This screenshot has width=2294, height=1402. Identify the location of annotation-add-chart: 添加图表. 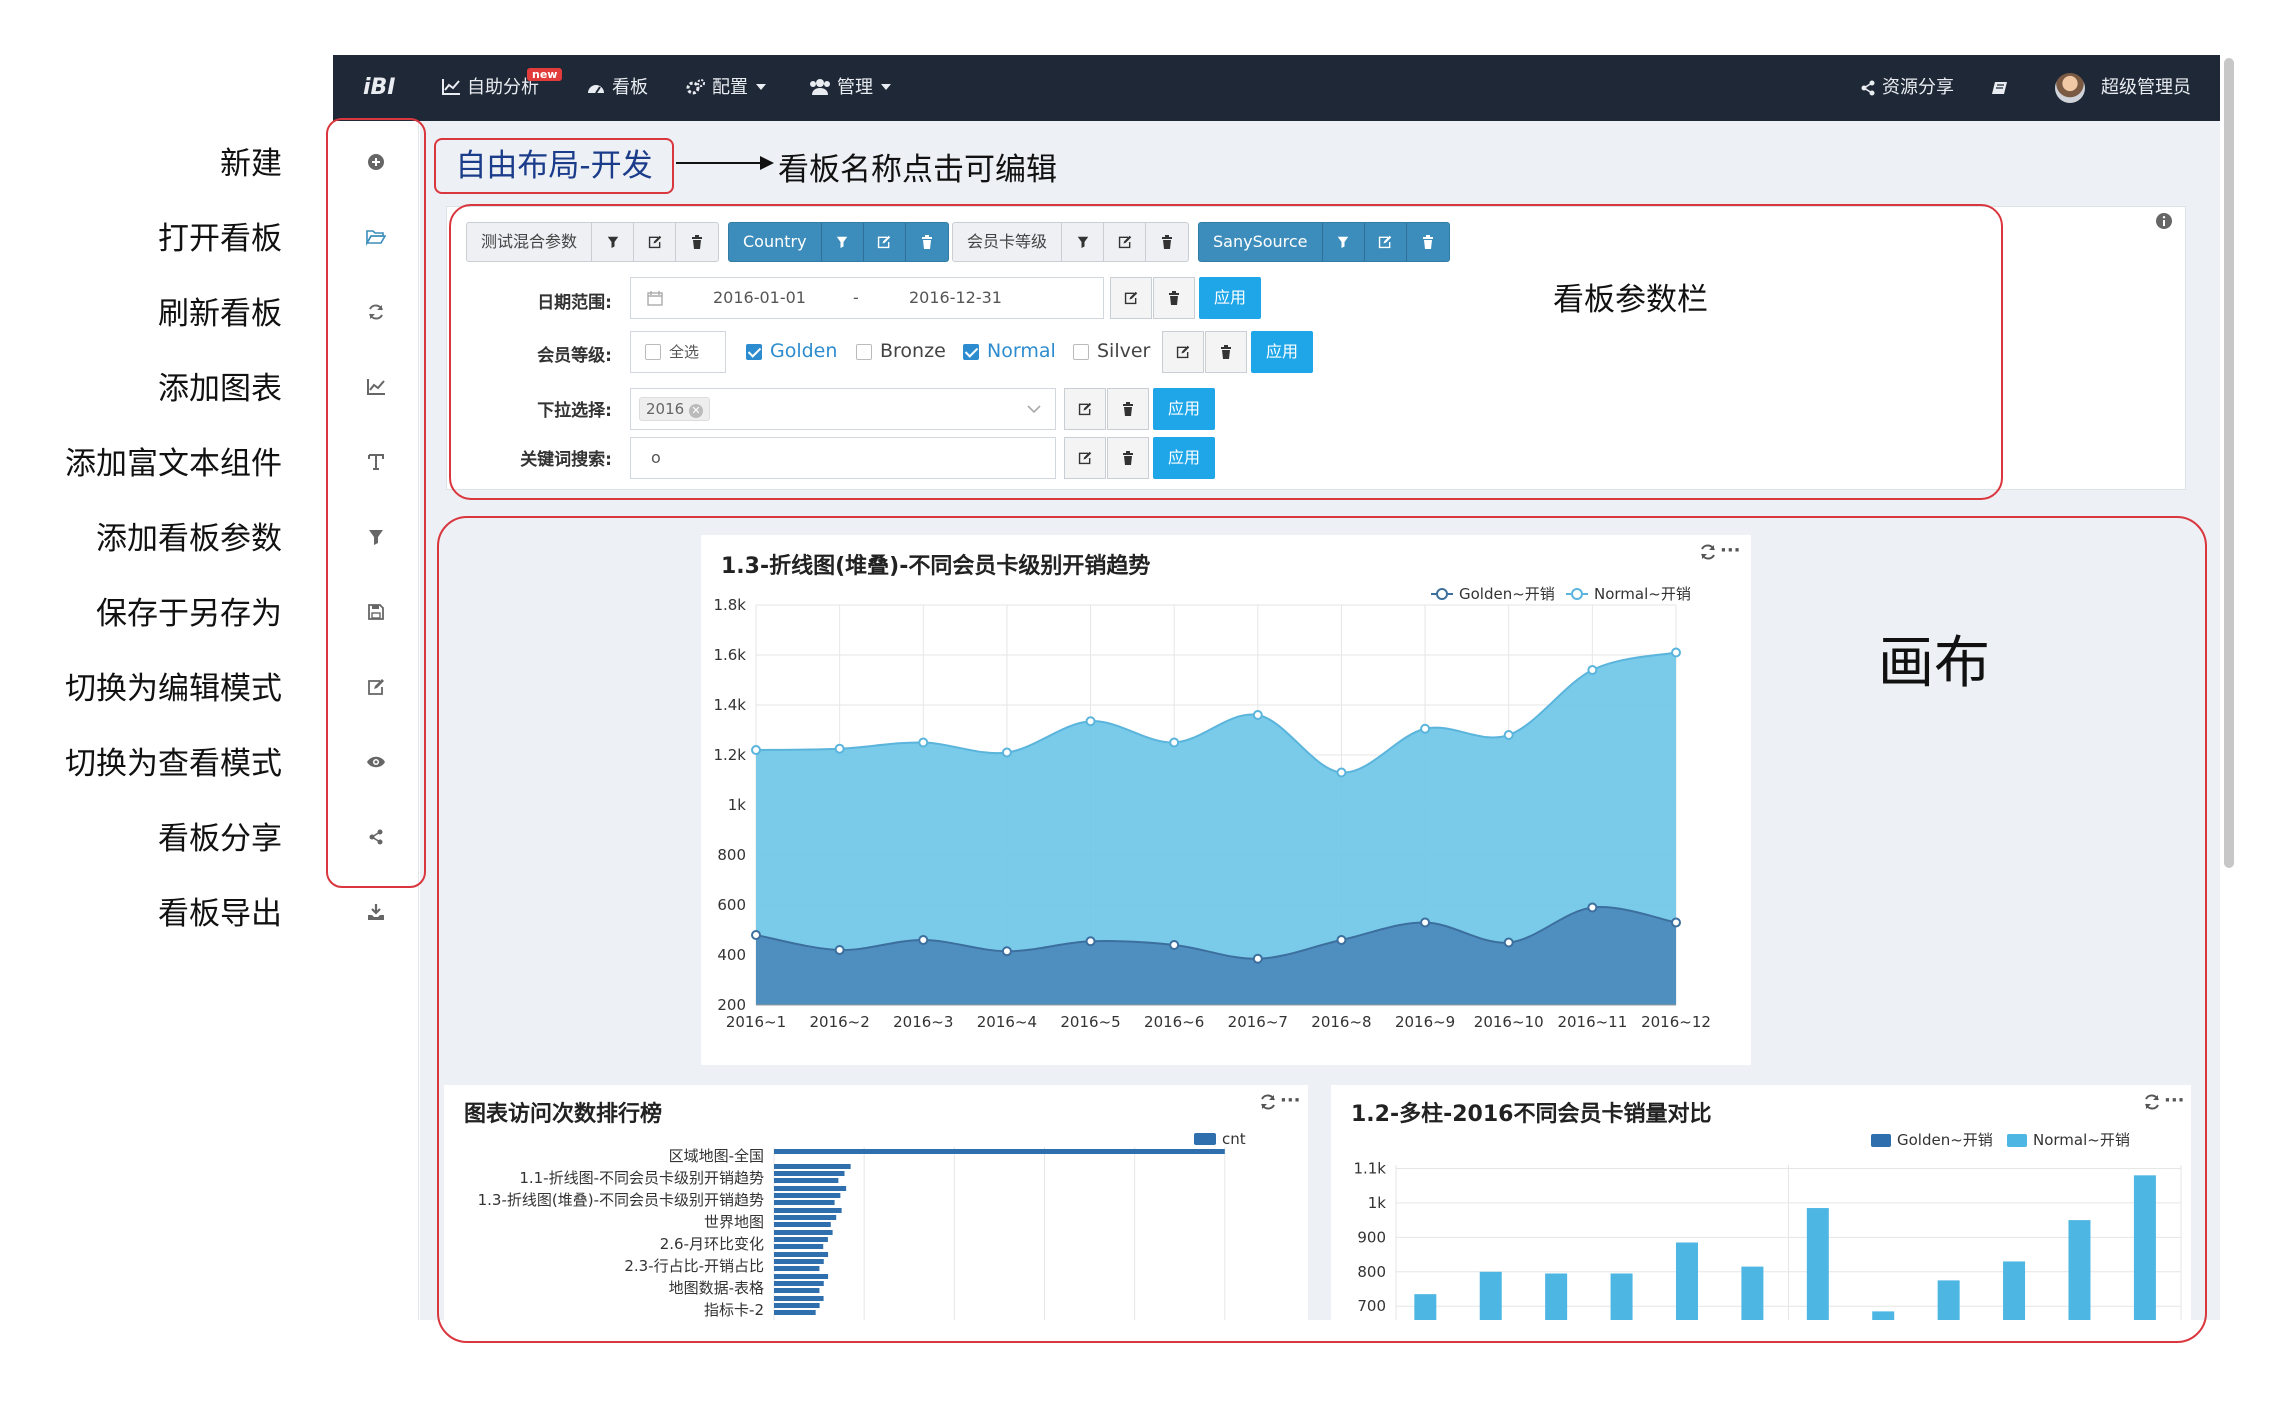
(220, 389).